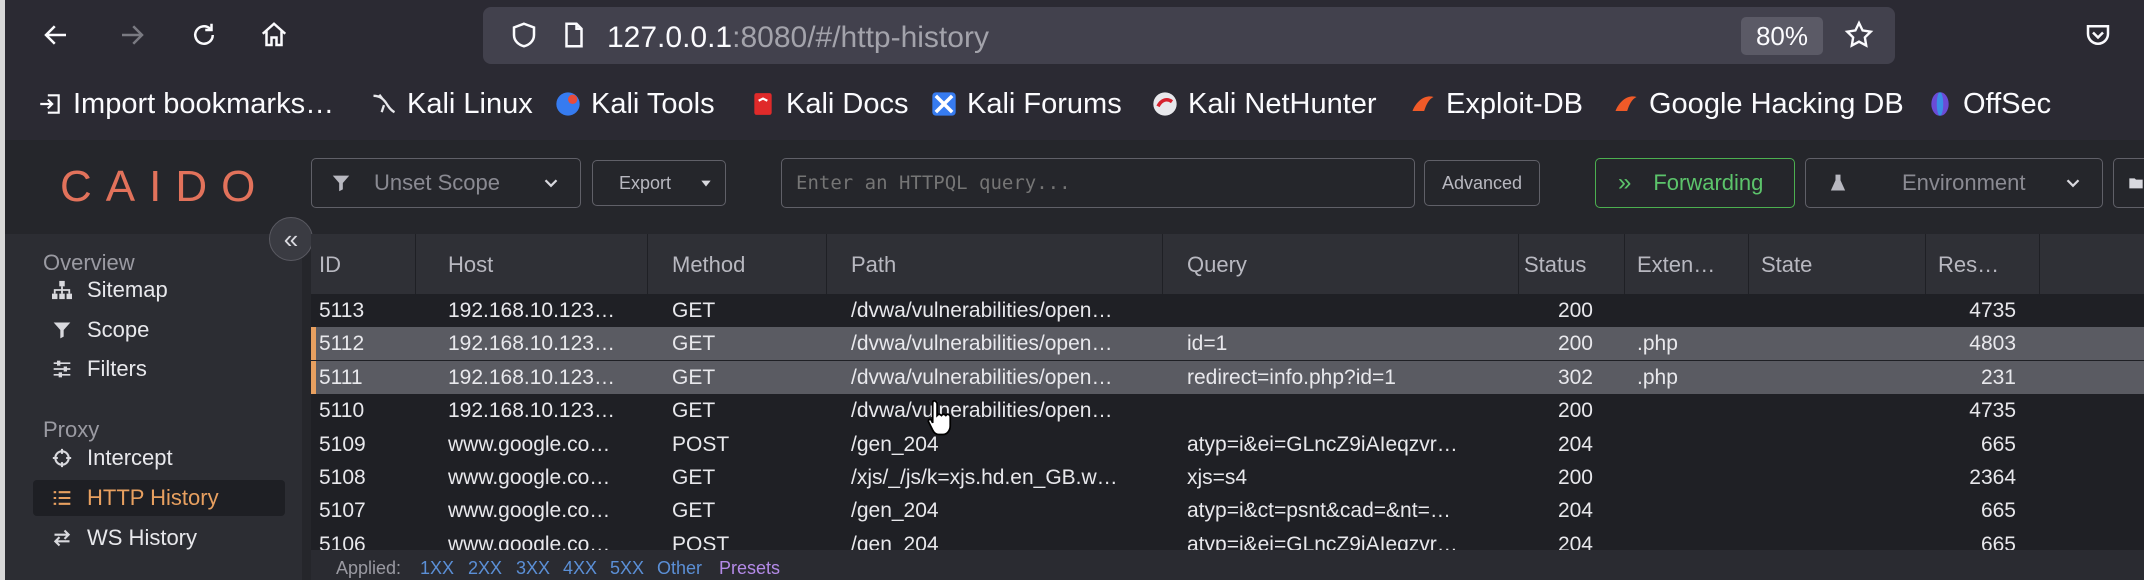 The image size is (2144, 580). I want to click on url-host: 127.0.0.1, so click(670, 37).